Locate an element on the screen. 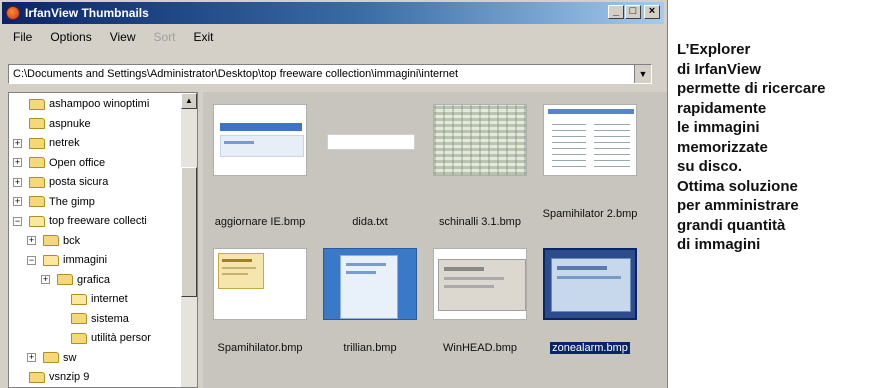  tree-item: grafica is located at coordinates (83, 280).